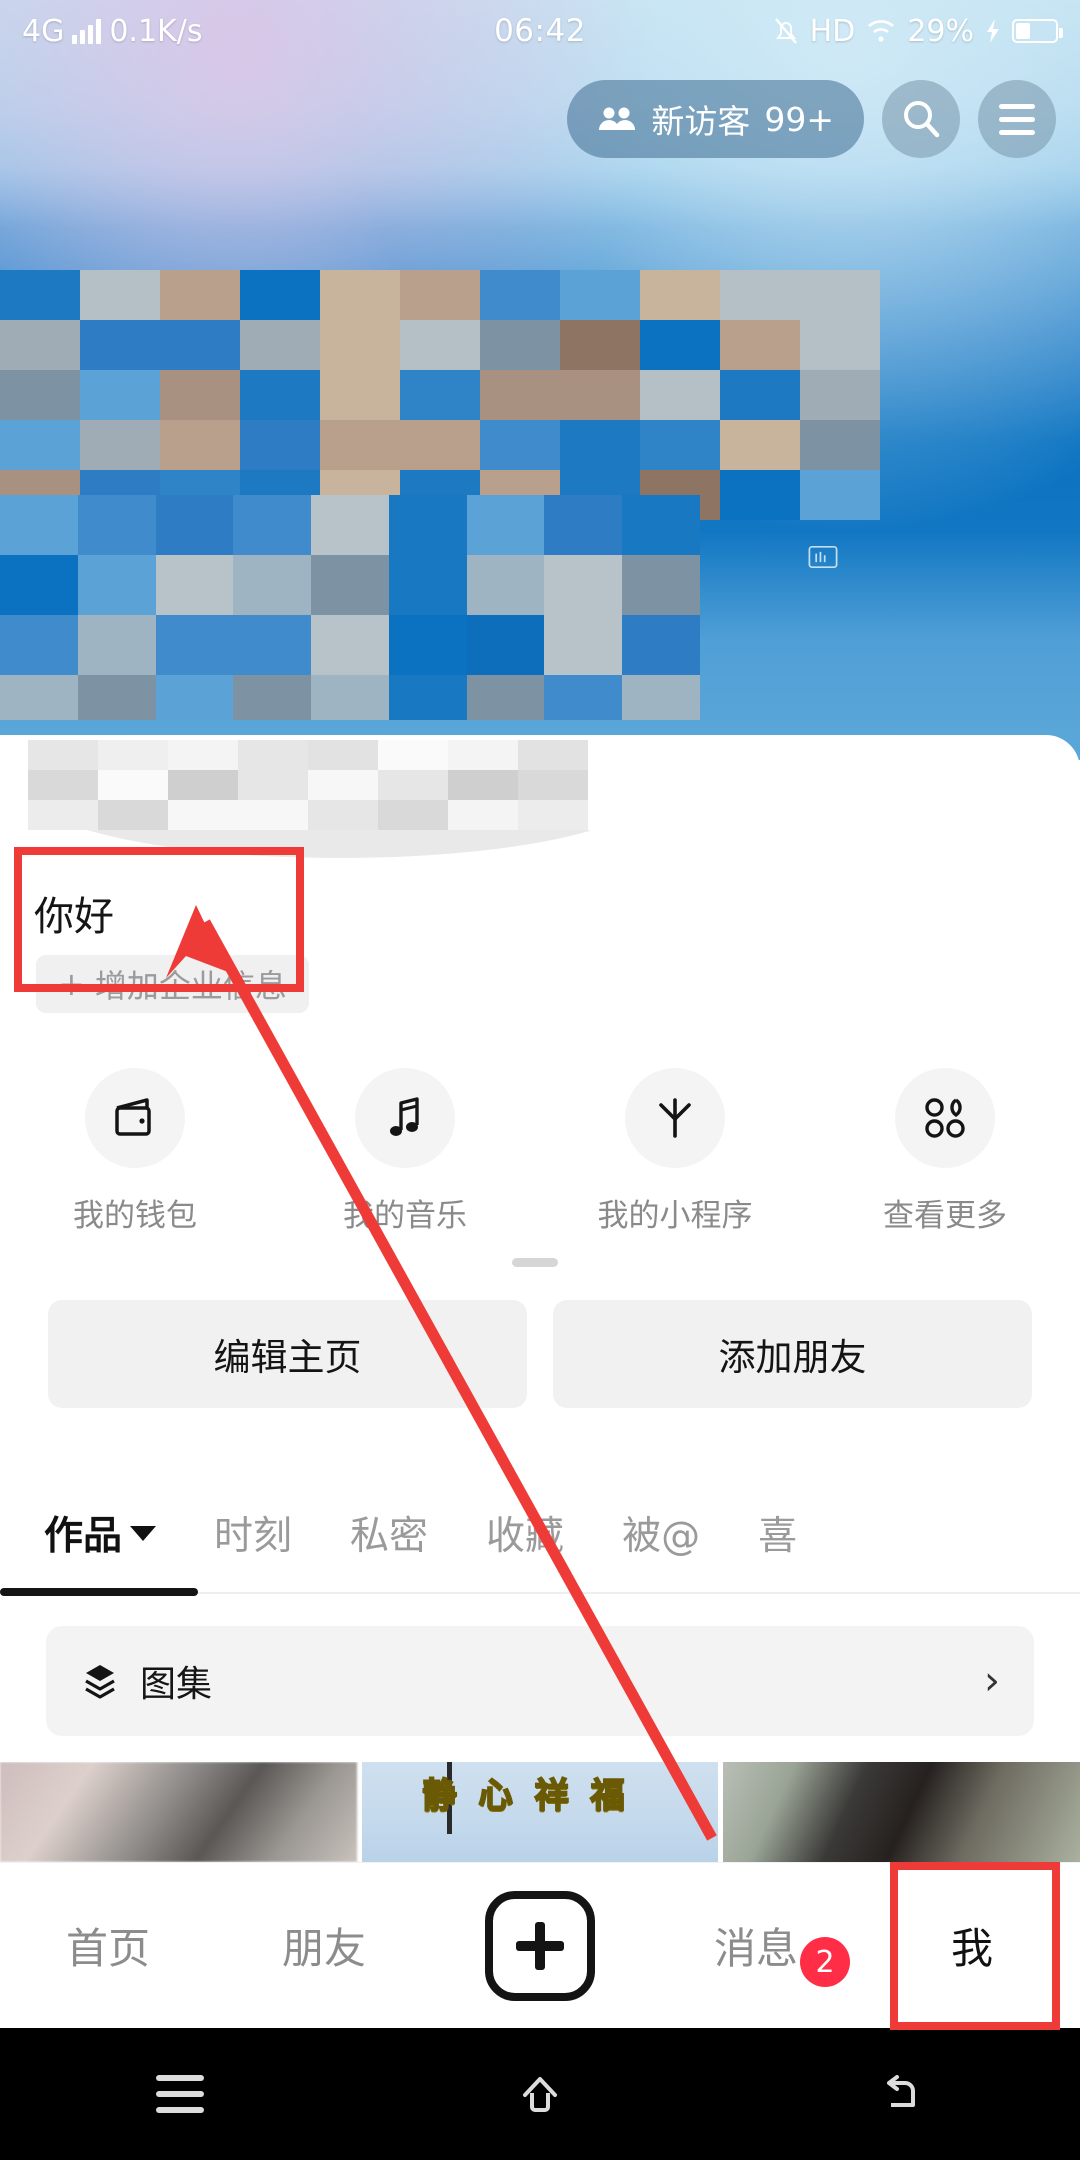 The image size is (1080, 2160). I want to click on quick-action-label: 查看更多, so click(945, 1216).